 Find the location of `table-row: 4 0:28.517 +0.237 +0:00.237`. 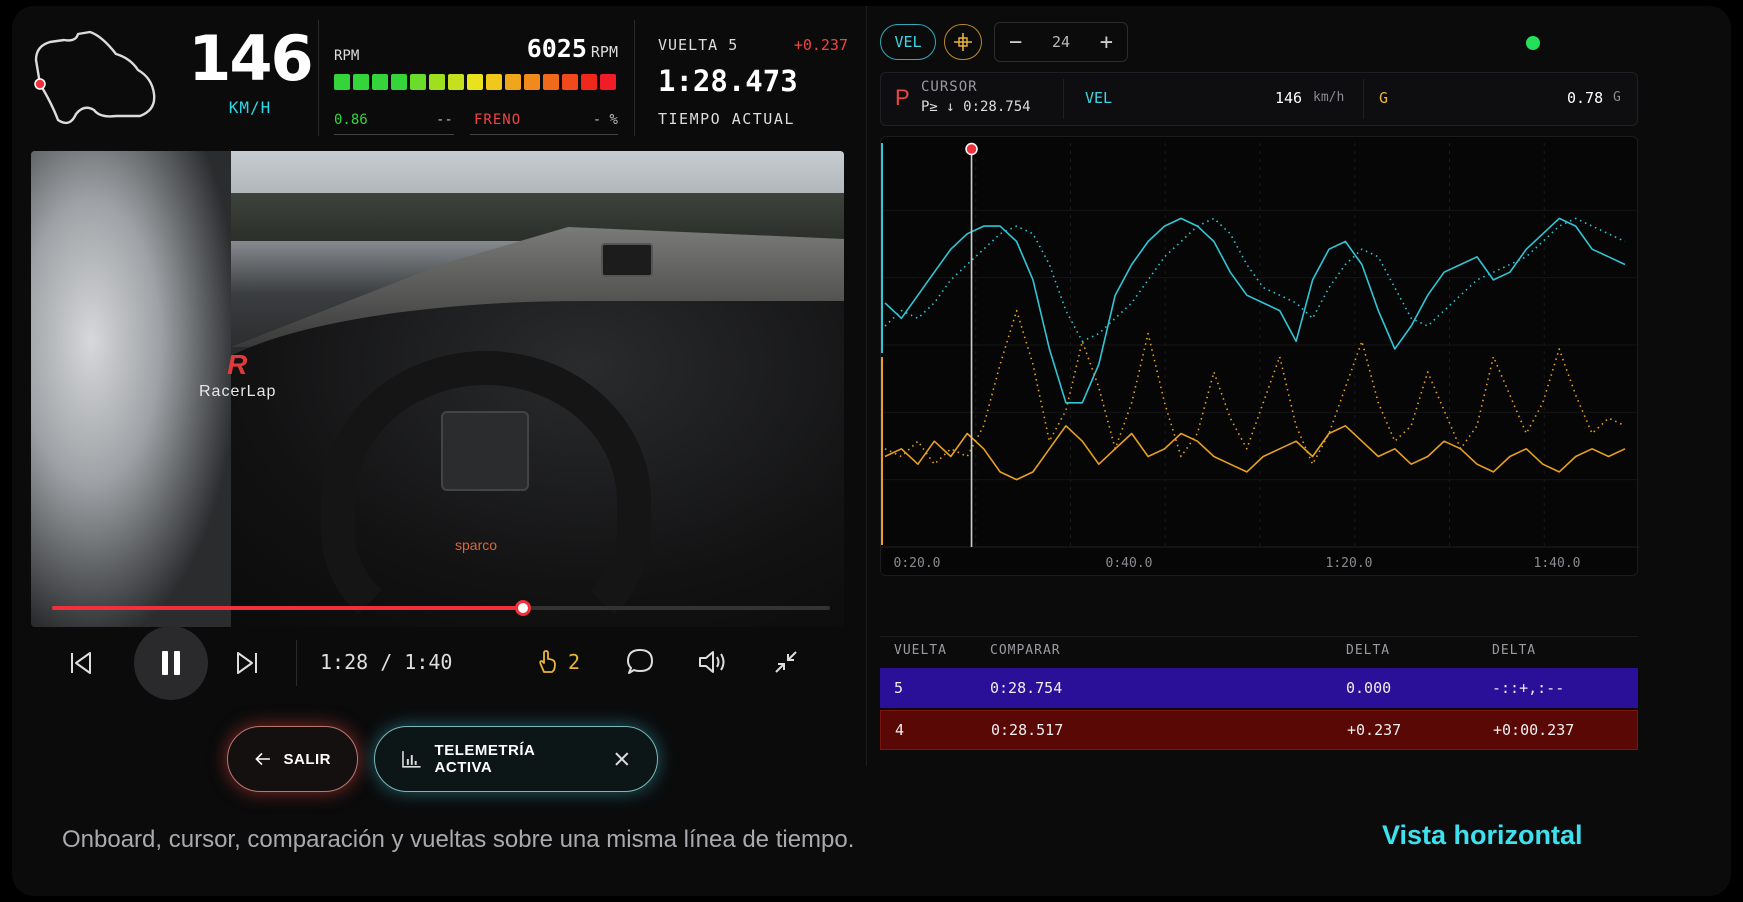

table-row: 4 0:28.517 +0.237 +0:00.237 is located at coordinates (1259, 730).